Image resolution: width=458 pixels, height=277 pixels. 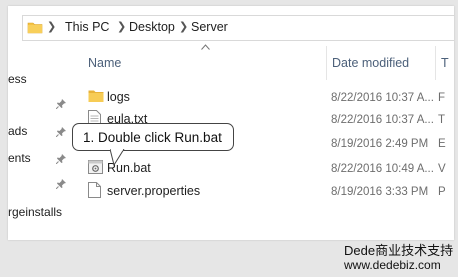 I want to click on file-type: F, so click(x=442, y=98).